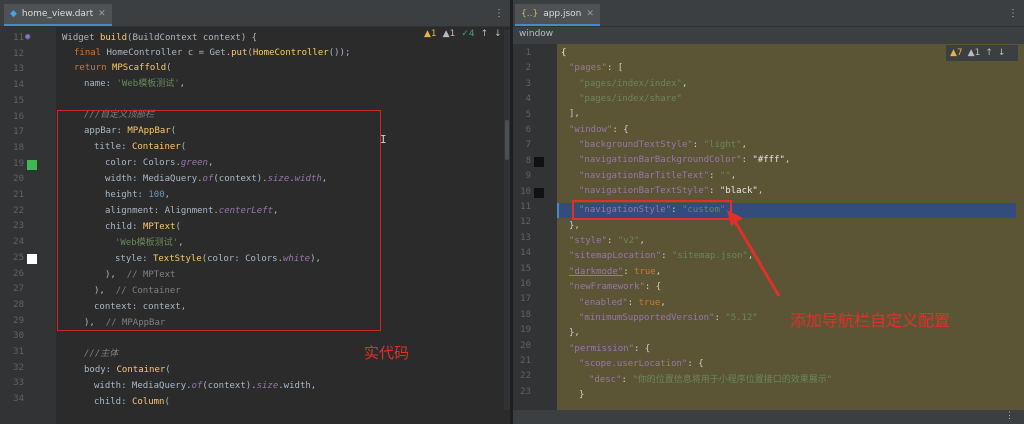 The image size is (1024, 424). I want to click on json-line: "backgroundTextStyle": "light",, so click(663, 145).